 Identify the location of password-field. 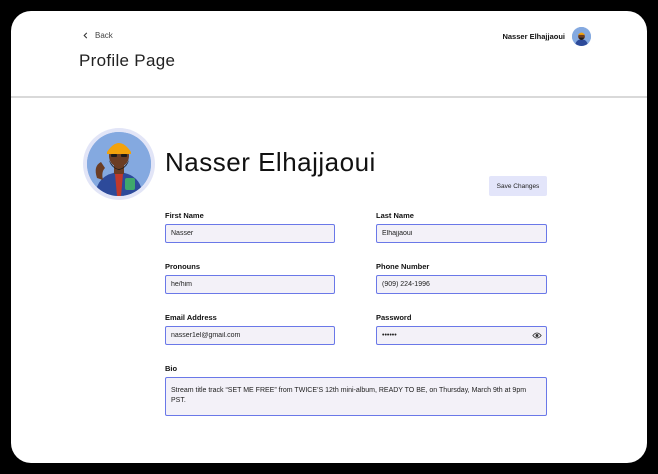
(461, 335).